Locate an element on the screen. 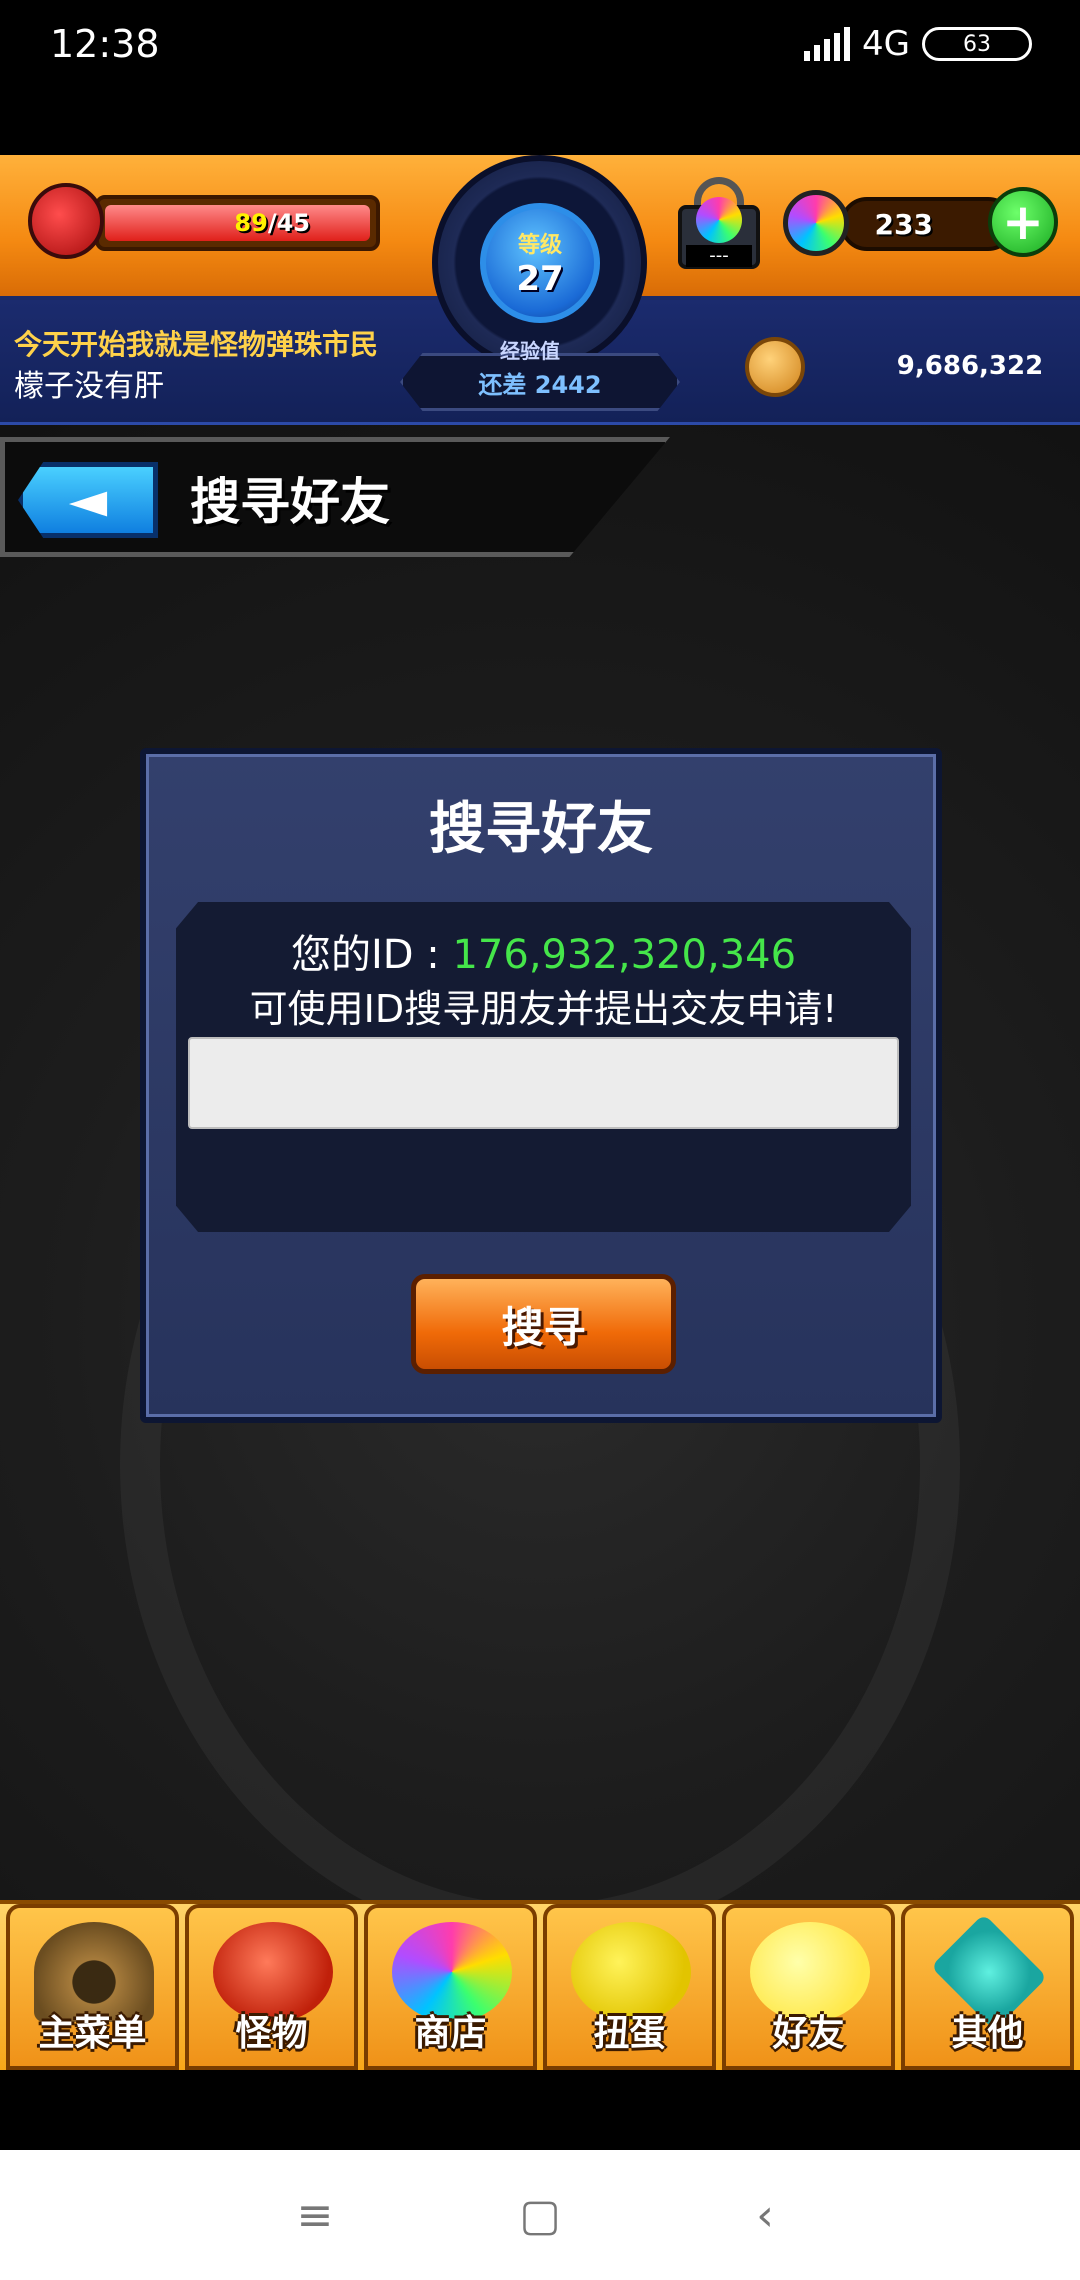 This screenshot has width=1080, height=2280. back-icon: ‹ is located at coordinates (765, 2215).